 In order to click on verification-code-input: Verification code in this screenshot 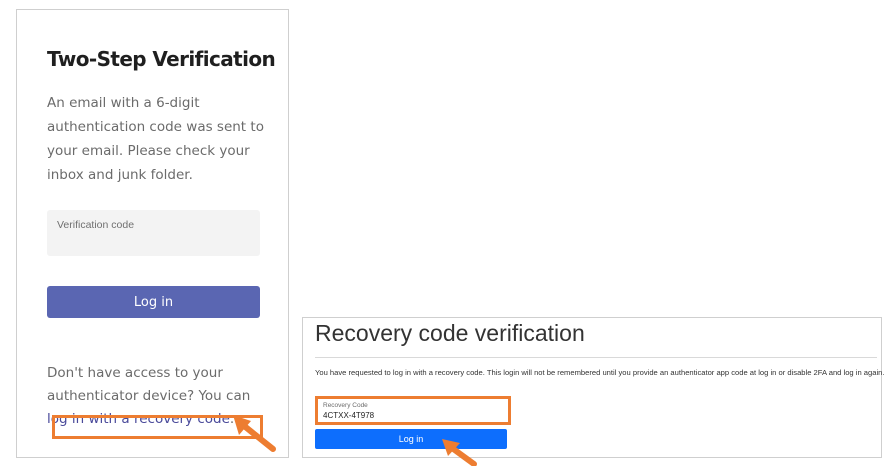, I will do `click(153, 233)`.